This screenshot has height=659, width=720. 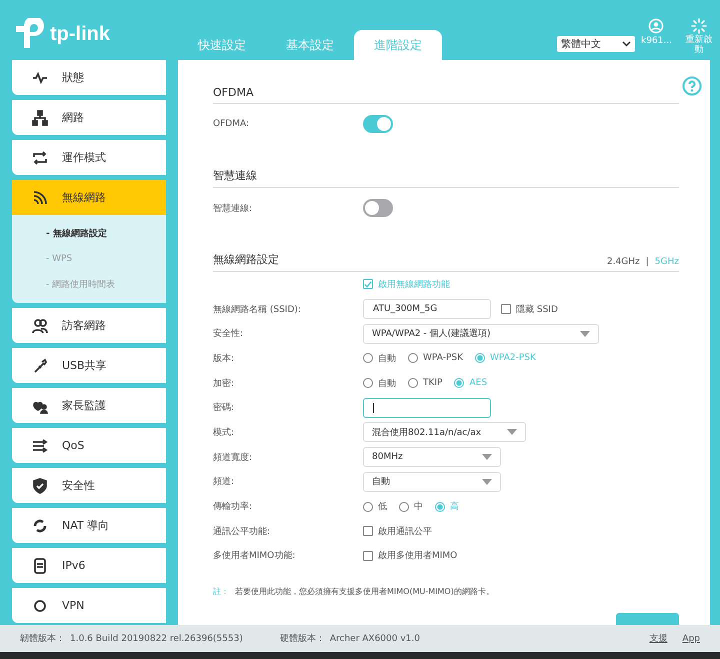 I want to click on radio-label: 高, so click(x=454, y=507).